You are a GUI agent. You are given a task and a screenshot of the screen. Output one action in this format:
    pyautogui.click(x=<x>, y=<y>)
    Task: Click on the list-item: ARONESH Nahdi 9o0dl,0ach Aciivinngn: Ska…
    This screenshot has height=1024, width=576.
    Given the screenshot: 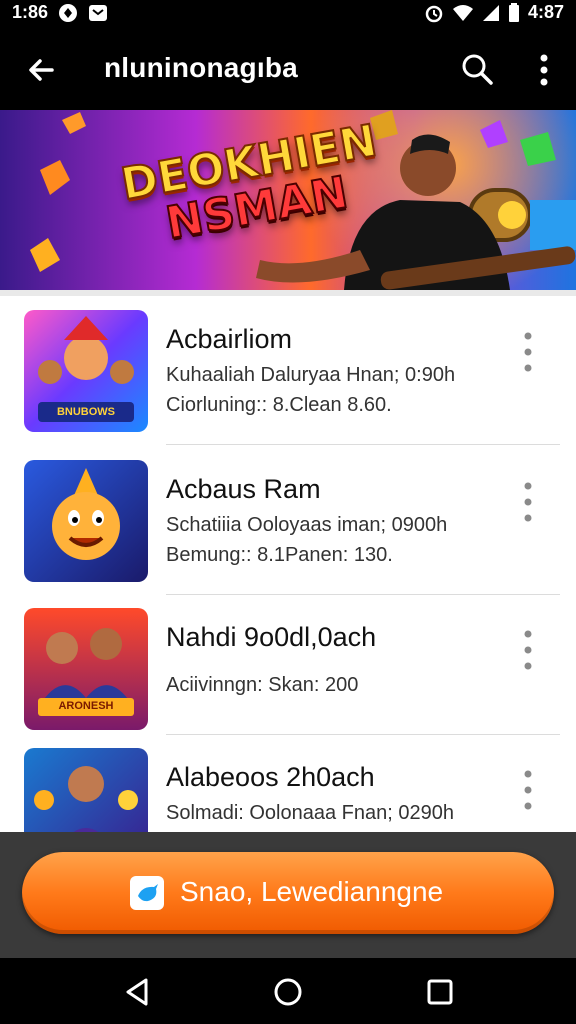 What is the action you would take?
    pyautogui.click(x=288, y=668)
    